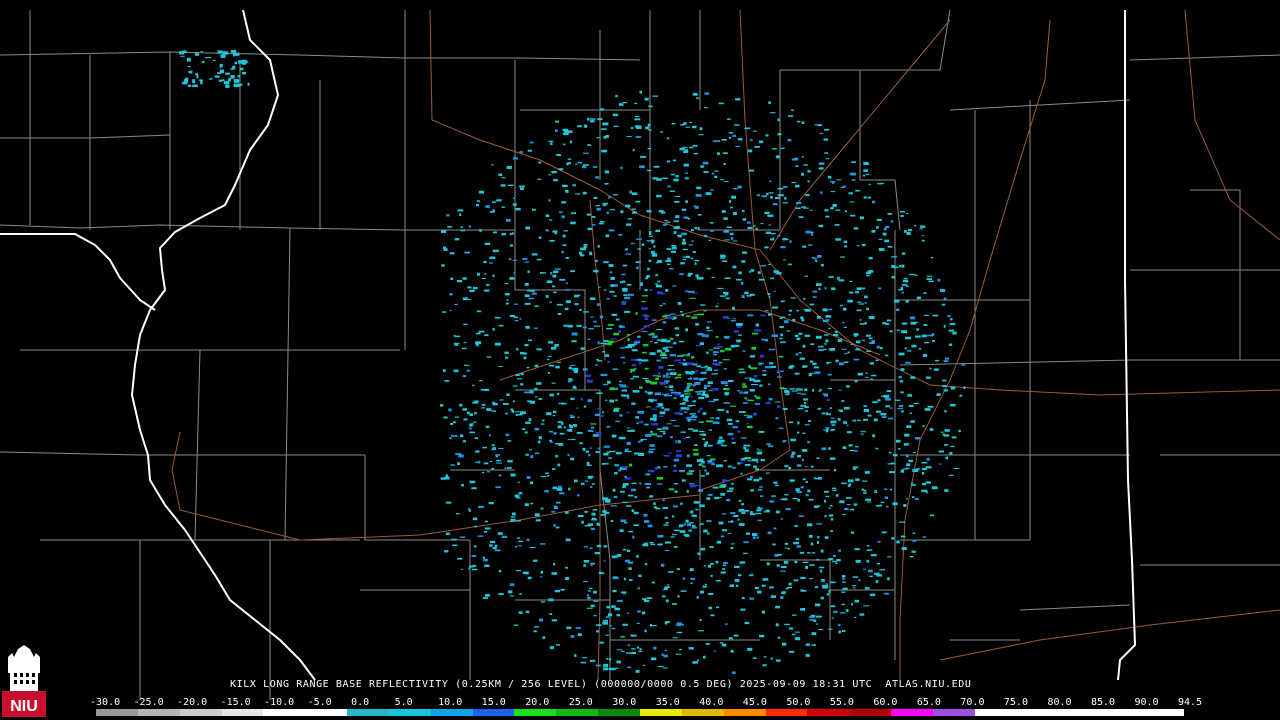 Image resolution: width=1280 pixels, height=720 pixels. What do you see at coordinates (493, 712) in the screenshot?
I see `colorbar-segment` at bounding box center [493, 712].